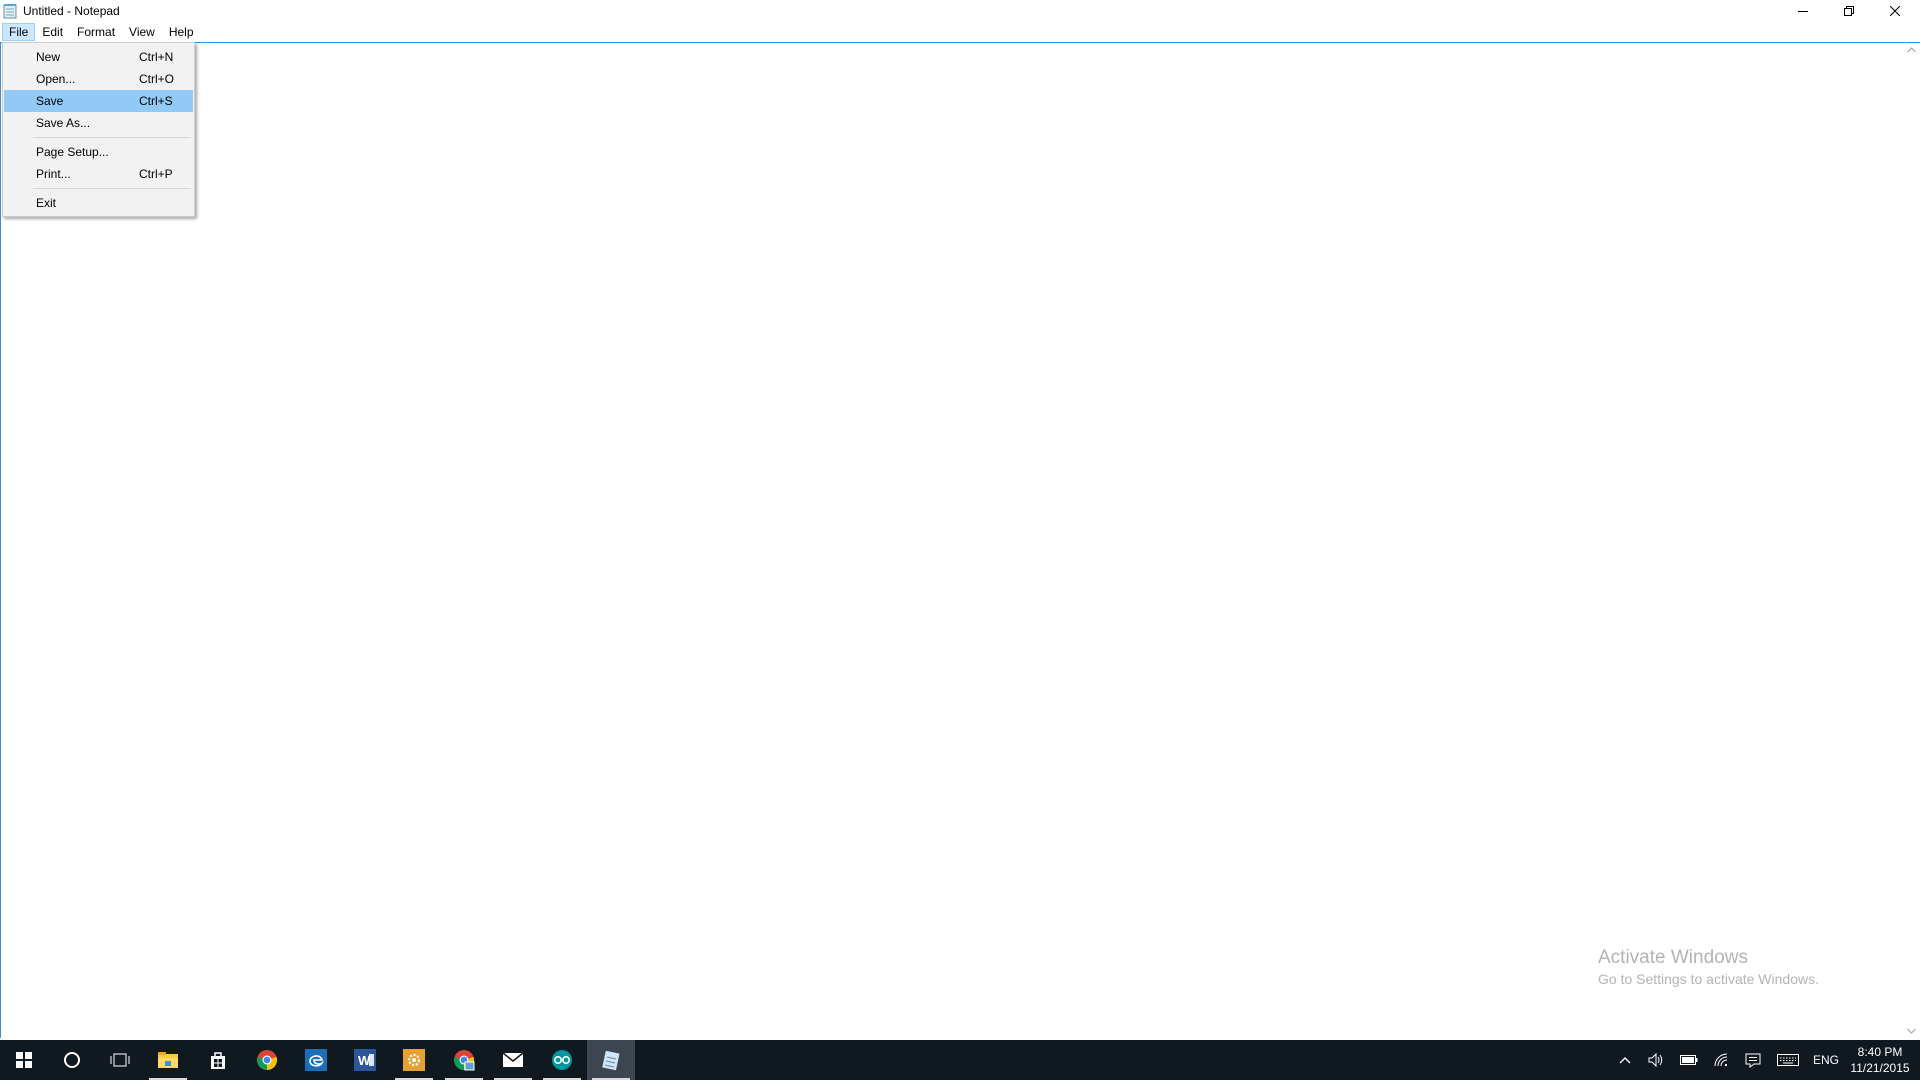 This screenshot has height=1080, width=1920. What do you see at coordinates (960, 11) in the screenshot?
I see `title-bar: Untitled - Notepad` at bounding box center [960, 11].